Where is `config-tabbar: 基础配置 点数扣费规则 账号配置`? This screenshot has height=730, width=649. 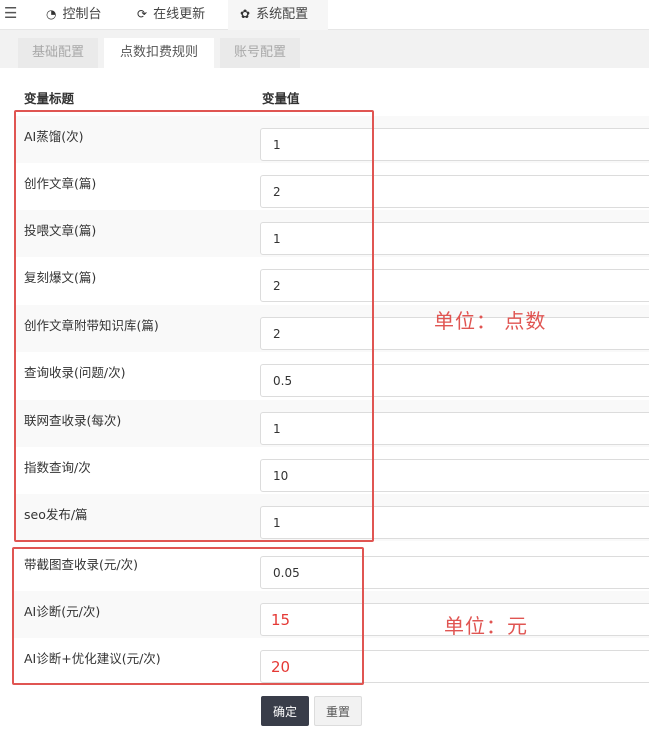
config-tabbar: 基础配置 点数扣费规则 账号配置 is located at coordinates (324, 49).